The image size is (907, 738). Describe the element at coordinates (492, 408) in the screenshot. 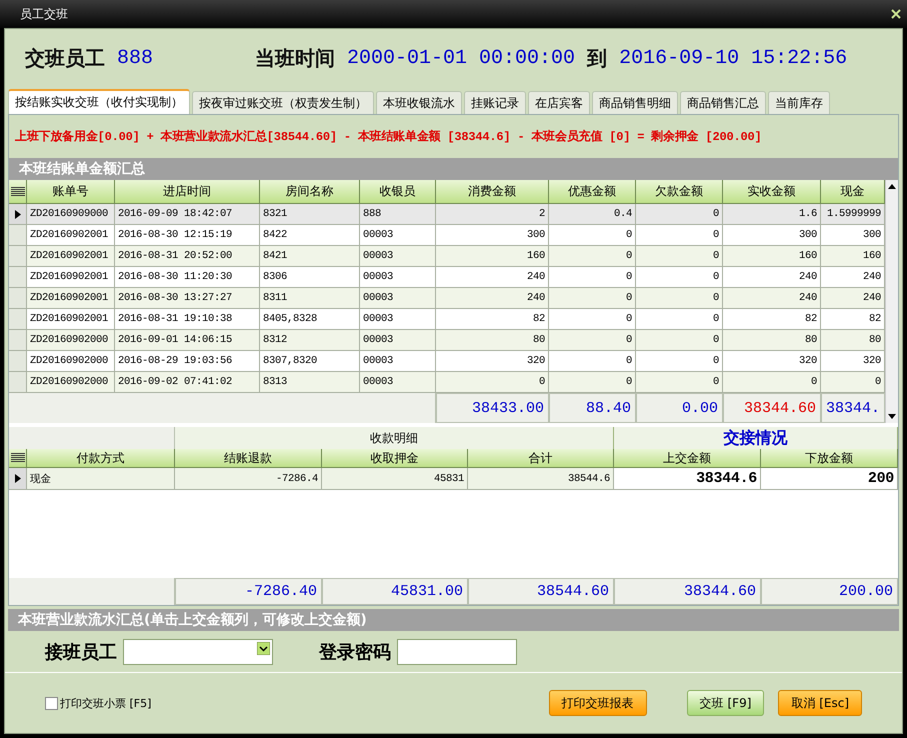

I see `total-cell: 38433.00` at that location.